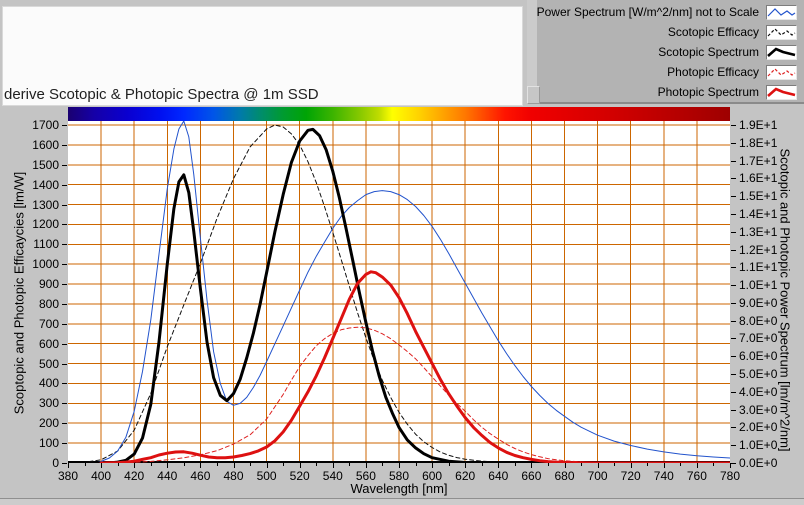 The image size is (804, 505). I want to click on right-tick-label: 0.0E+0, so click(758, 463).